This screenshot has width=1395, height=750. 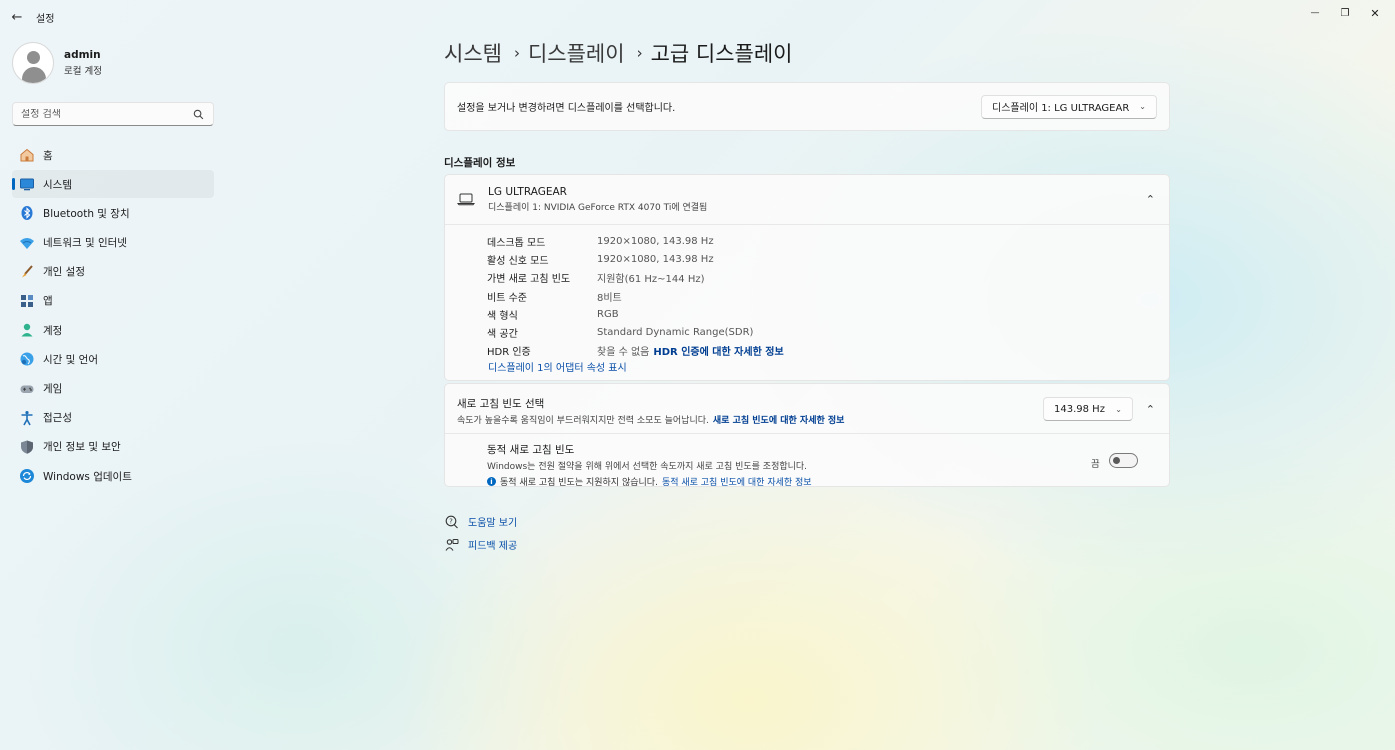 I want to click on dynamic-refresh-toggle, so click(x=1123, y=460).